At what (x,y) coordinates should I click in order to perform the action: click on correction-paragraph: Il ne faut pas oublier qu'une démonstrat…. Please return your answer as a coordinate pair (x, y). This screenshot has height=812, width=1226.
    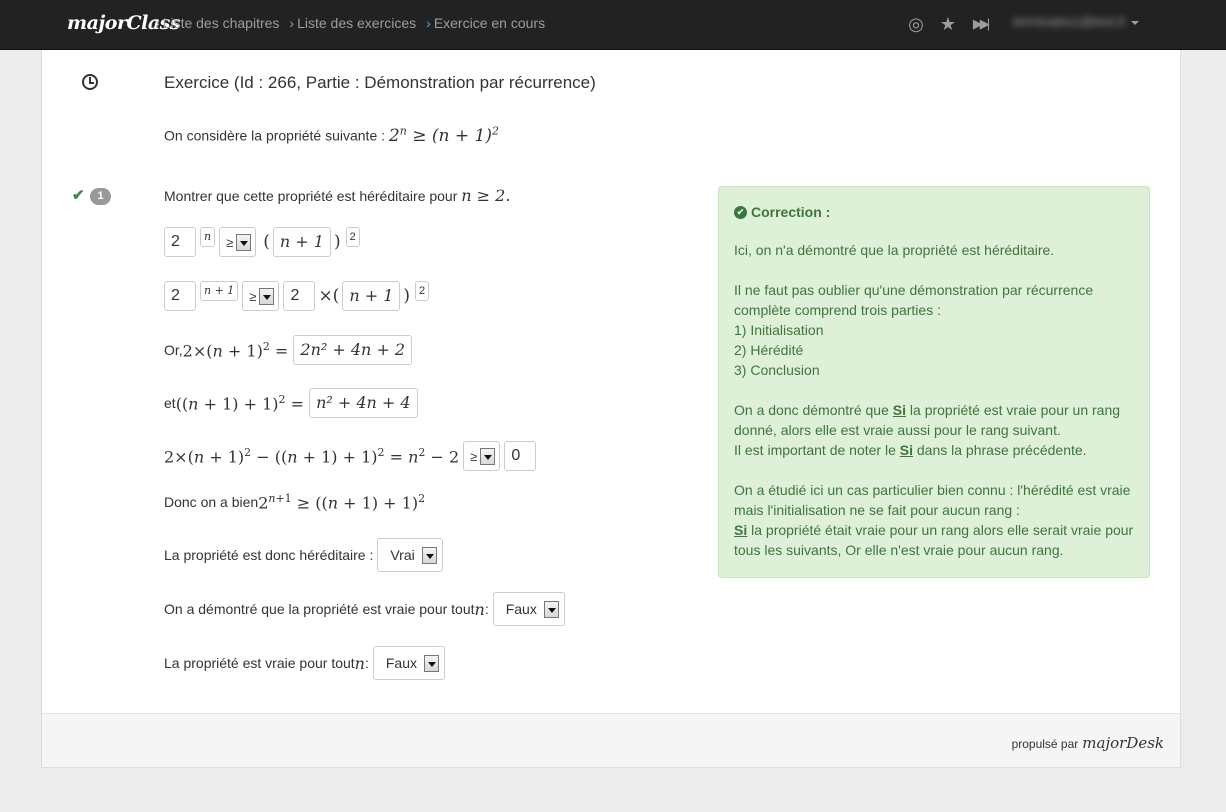
    Looking at the image, I should click on (914, 330).